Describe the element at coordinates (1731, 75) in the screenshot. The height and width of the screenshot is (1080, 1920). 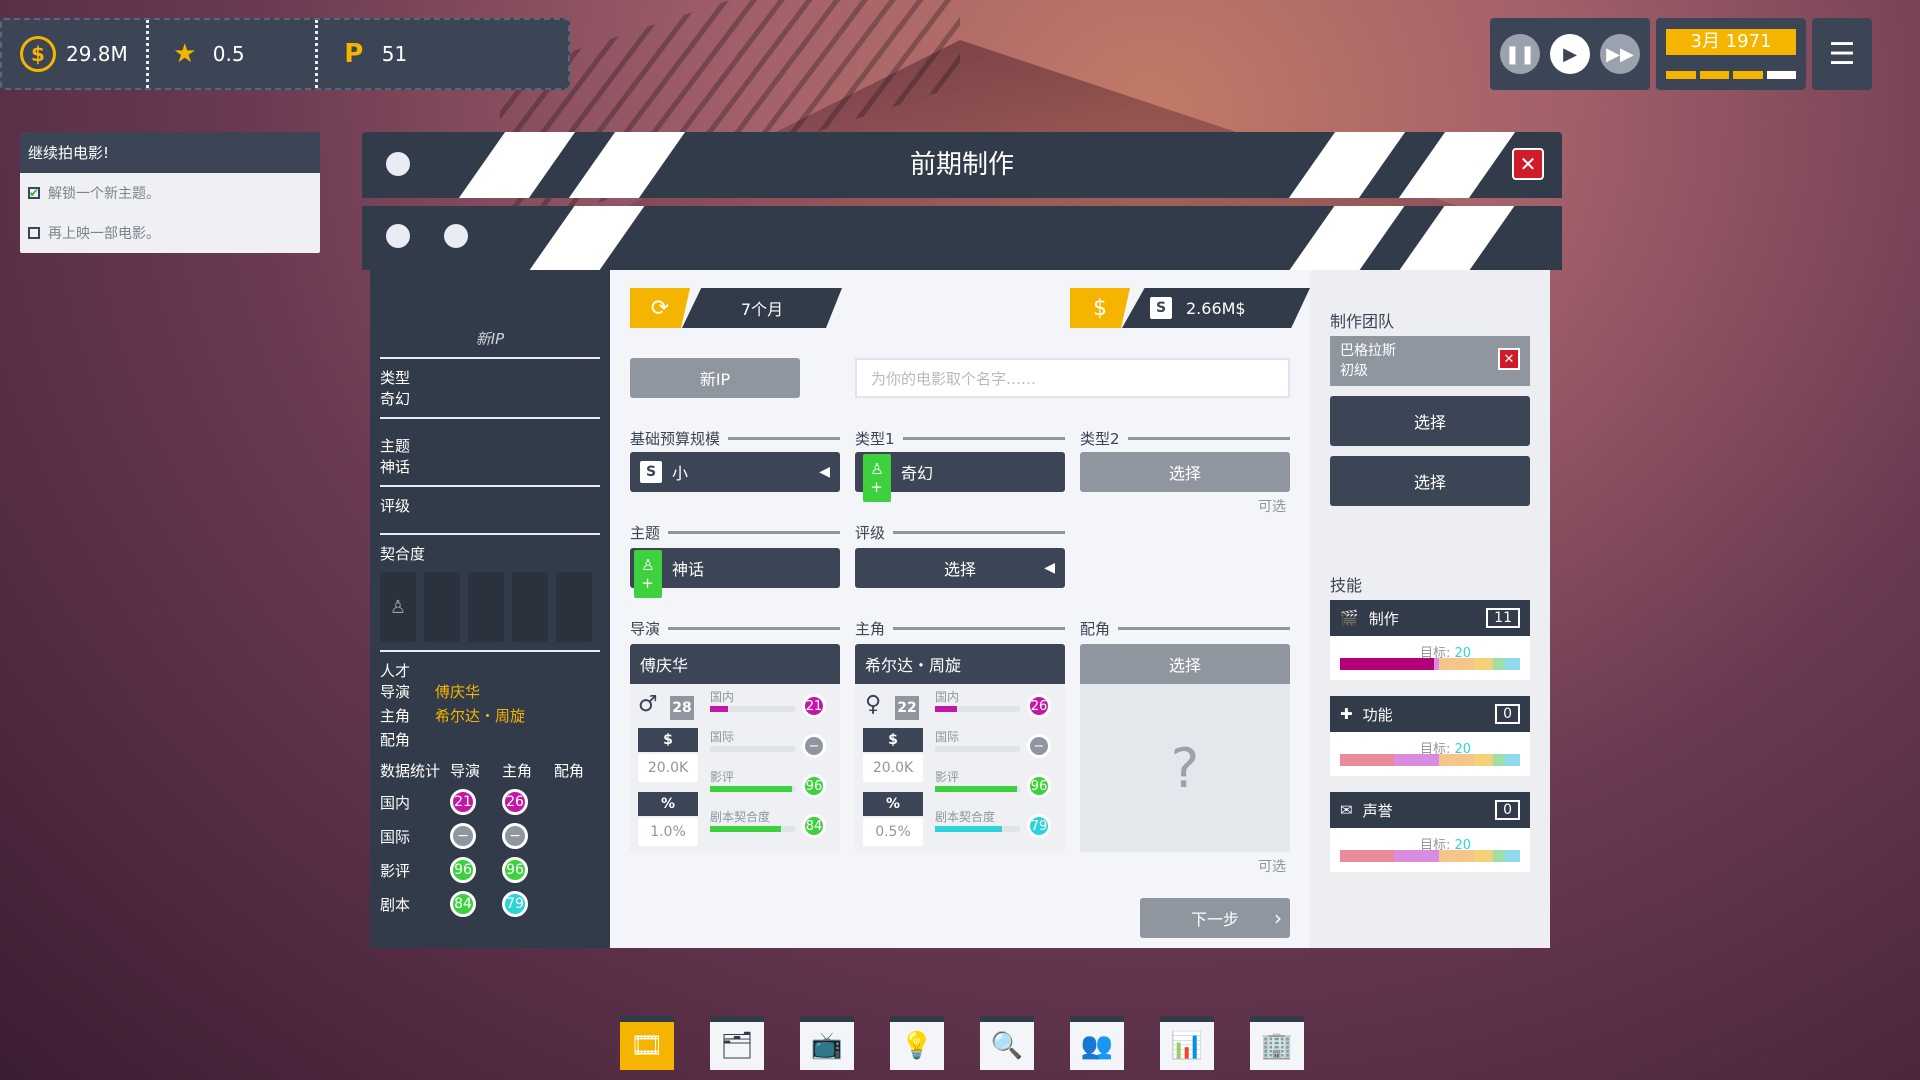
I see `week-progress` at that location.